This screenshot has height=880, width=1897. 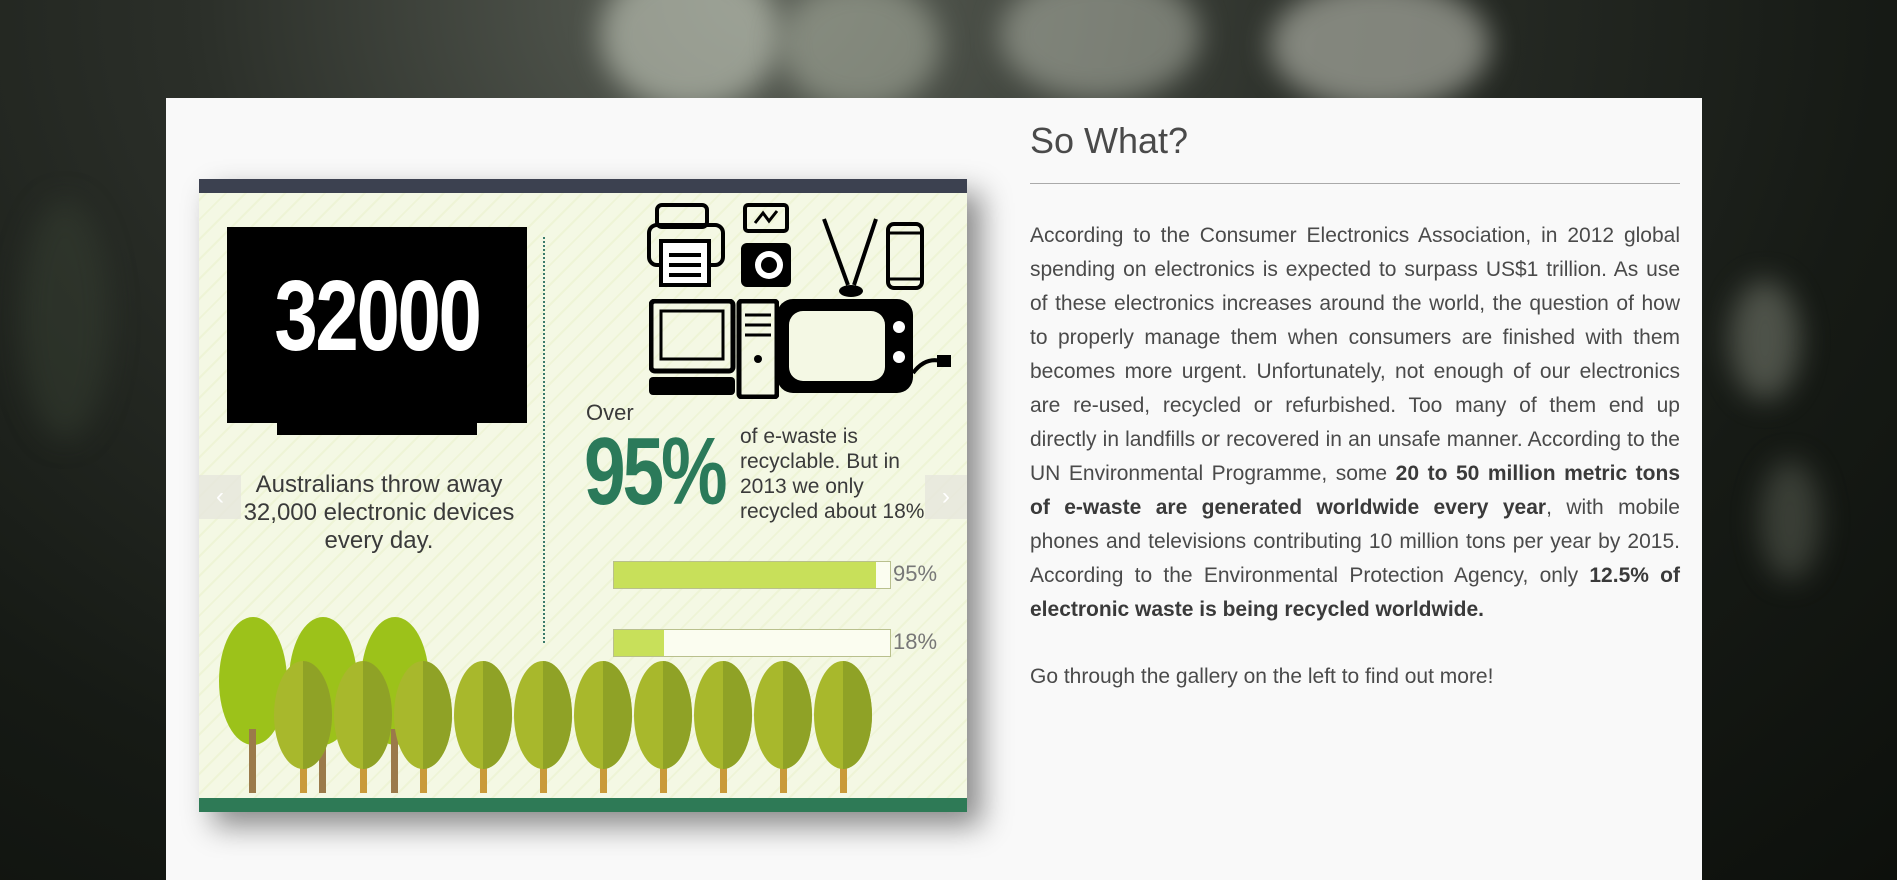 I want to click on tv-icon, so click(x=864, y=346).